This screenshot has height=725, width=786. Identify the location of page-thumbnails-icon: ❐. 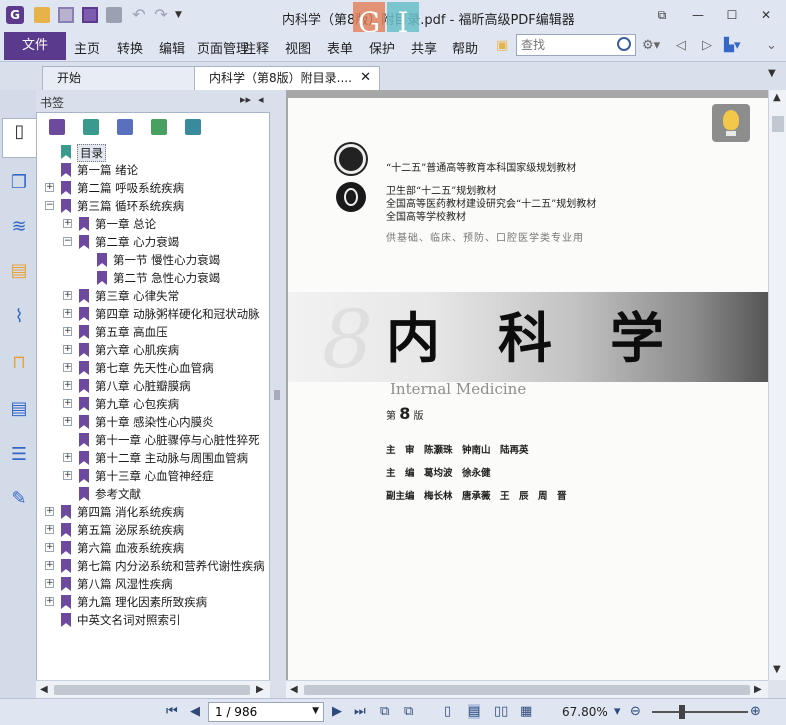
(19, 183).